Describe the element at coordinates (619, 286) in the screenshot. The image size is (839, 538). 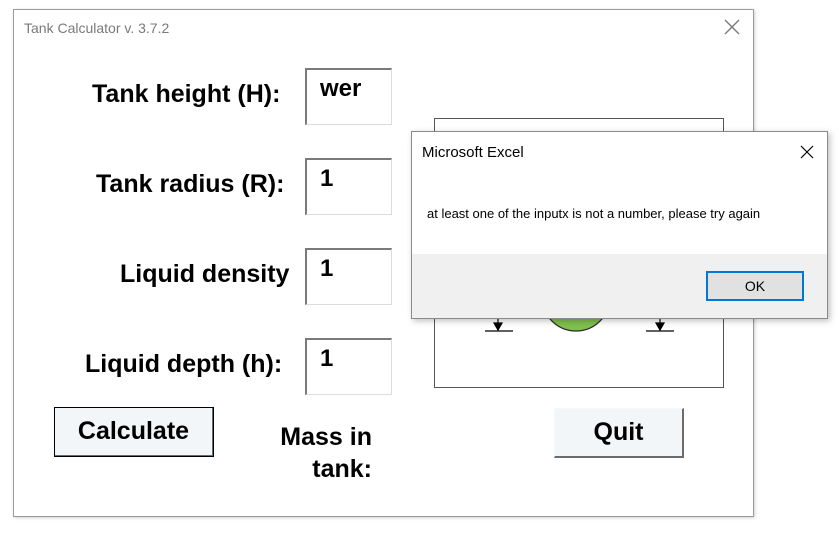
I see `dialog-button-bar: OK` at that location.